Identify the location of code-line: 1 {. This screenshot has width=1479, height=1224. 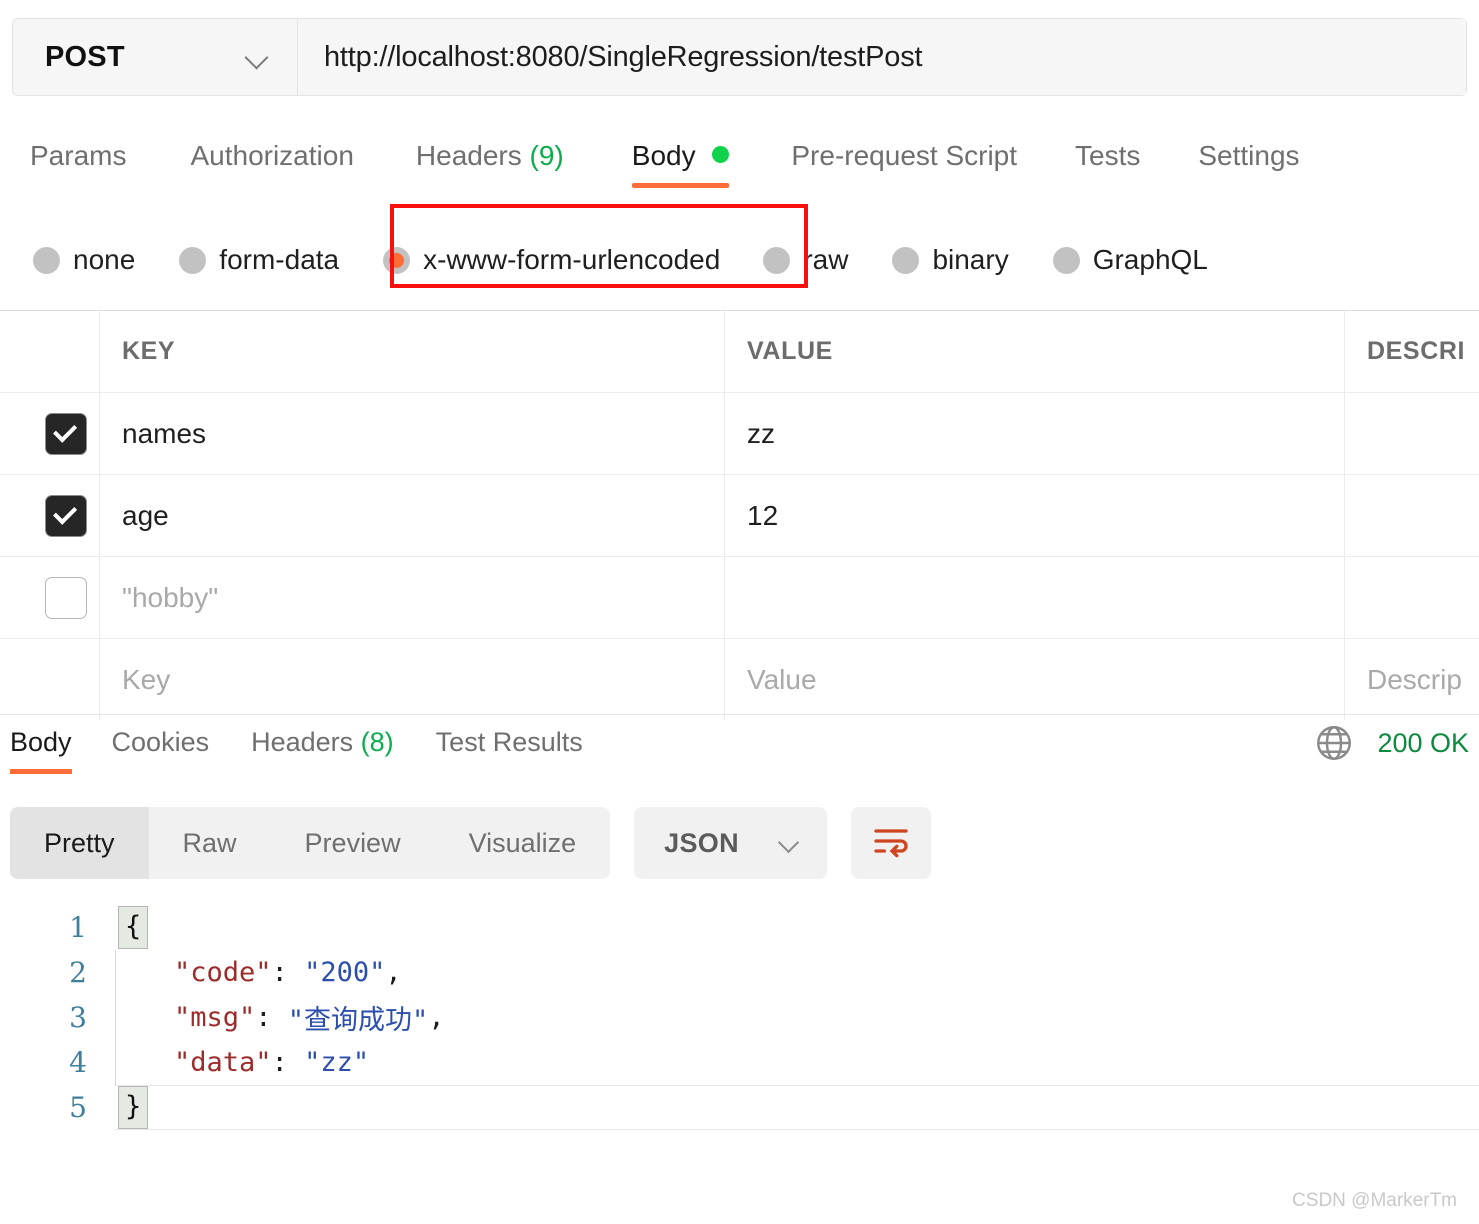
(739, 927).